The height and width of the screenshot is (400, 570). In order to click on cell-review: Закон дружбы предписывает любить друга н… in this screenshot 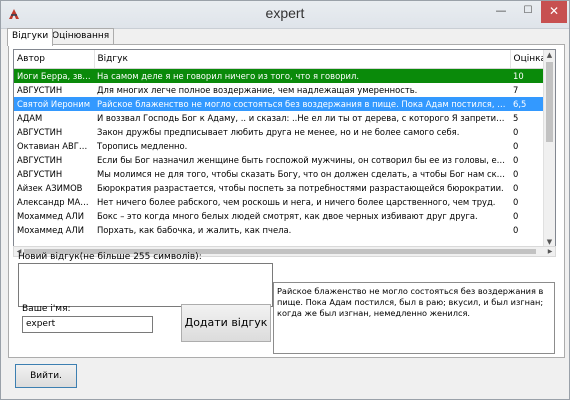, I will do `click(278, 132)`.